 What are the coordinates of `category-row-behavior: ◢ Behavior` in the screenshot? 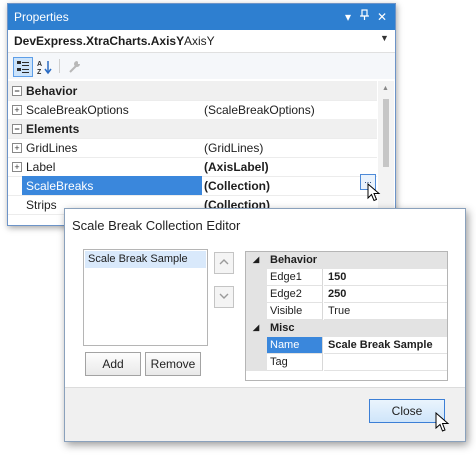 It's located at (346, 260).